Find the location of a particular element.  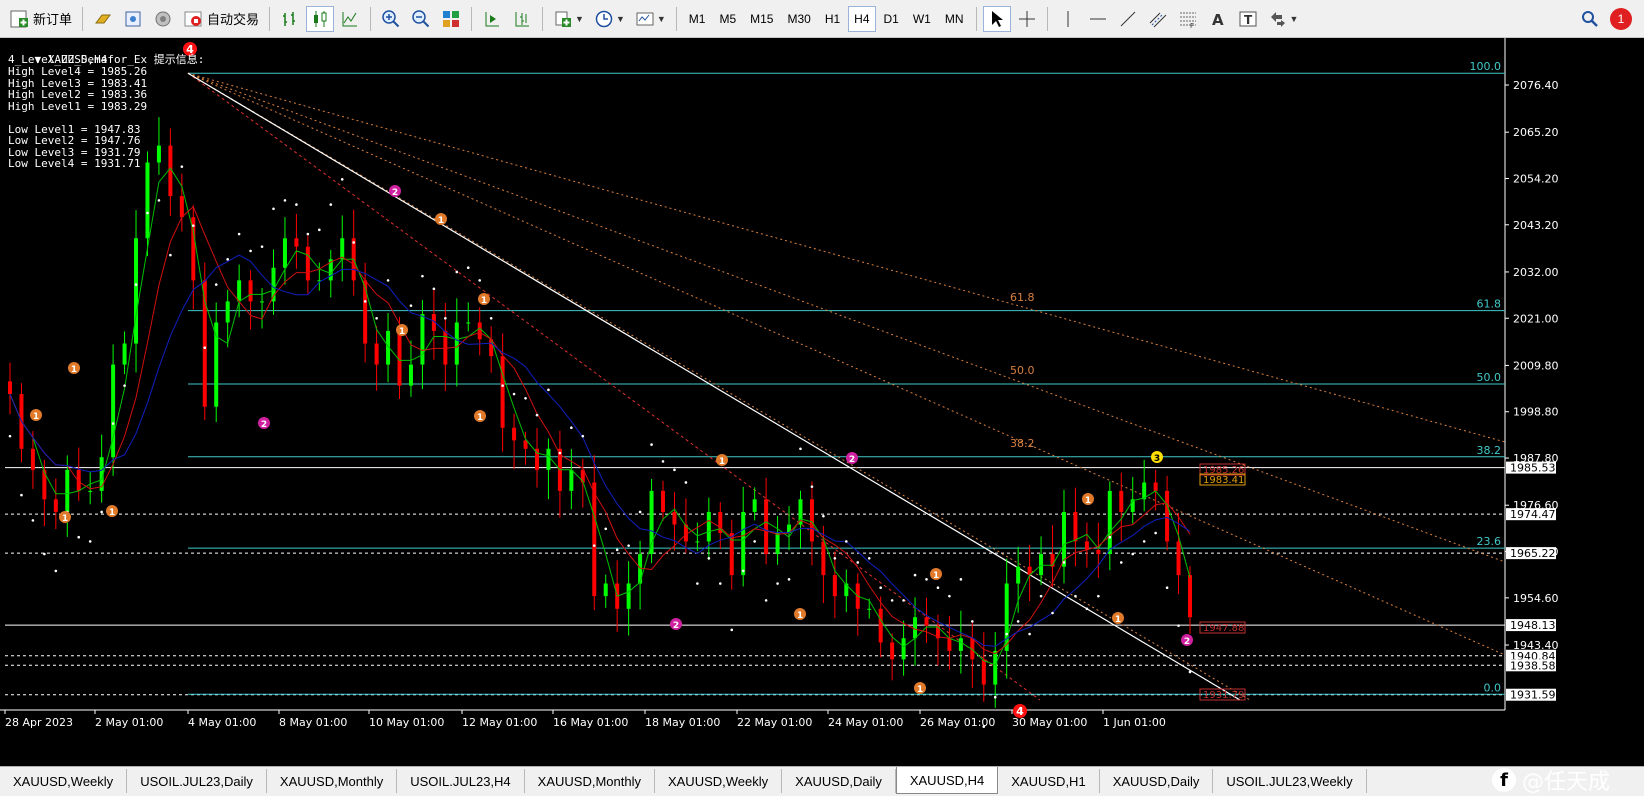

auto-trade-label: 自动交易 is located at coordinates (233, 19).